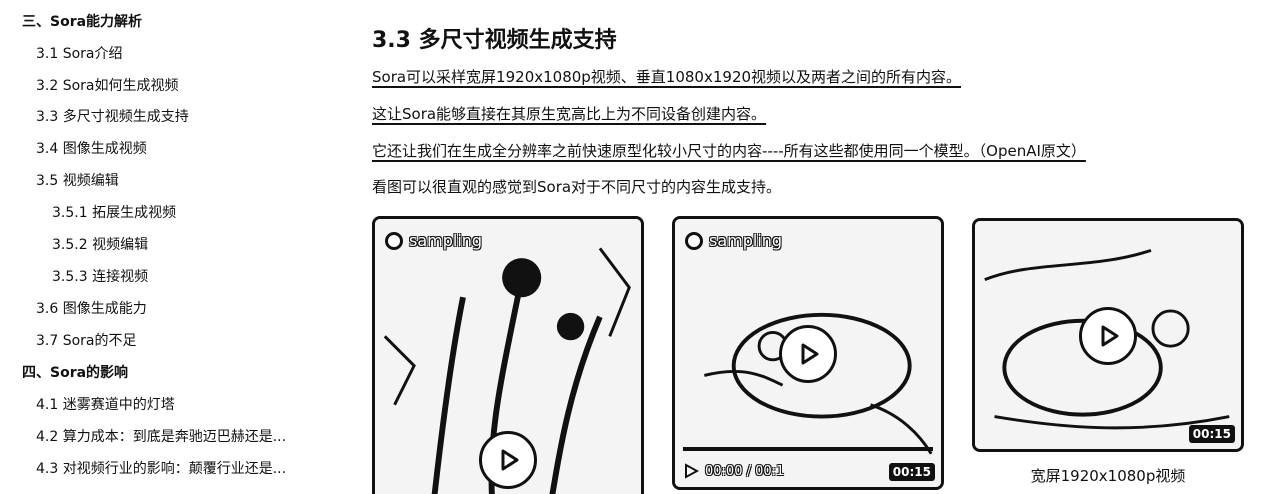 This screenshot has width=1280, height=494. What do you see at coordinates (745, 471) in the screenshot?
I see `video-time: 00:00 / 00:1` at bounding box center [745, 471].